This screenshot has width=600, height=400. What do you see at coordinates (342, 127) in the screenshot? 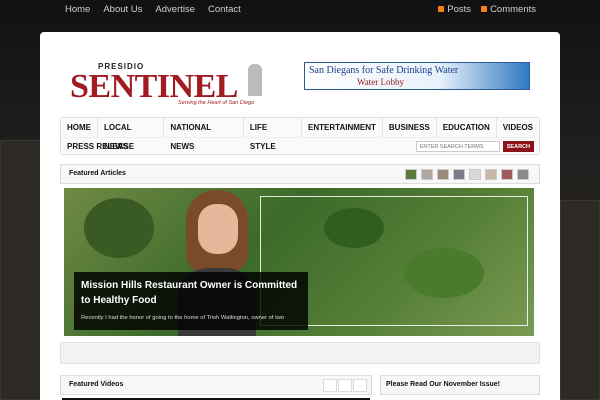
I see `nav-entertainment: ENTERTAINMENT` at bounding box center [342, 127].